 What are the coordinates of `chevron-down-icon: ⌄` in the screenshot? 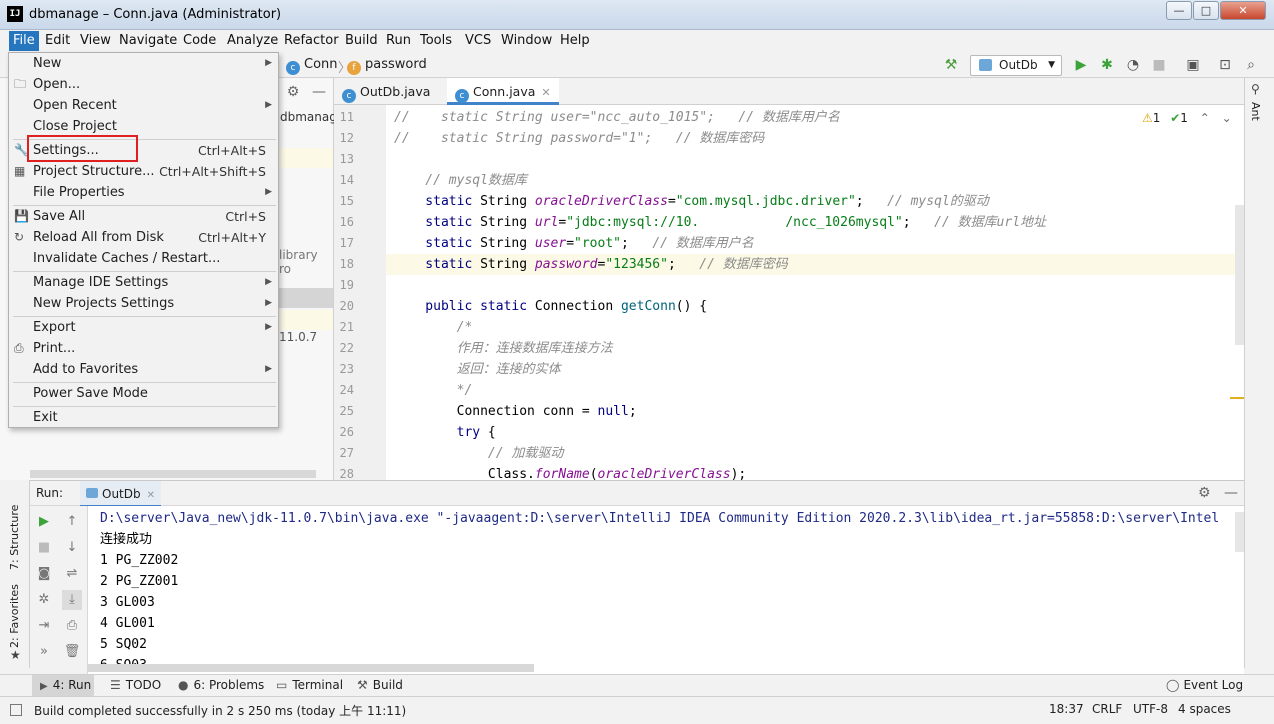 It's located at (1227, 118).